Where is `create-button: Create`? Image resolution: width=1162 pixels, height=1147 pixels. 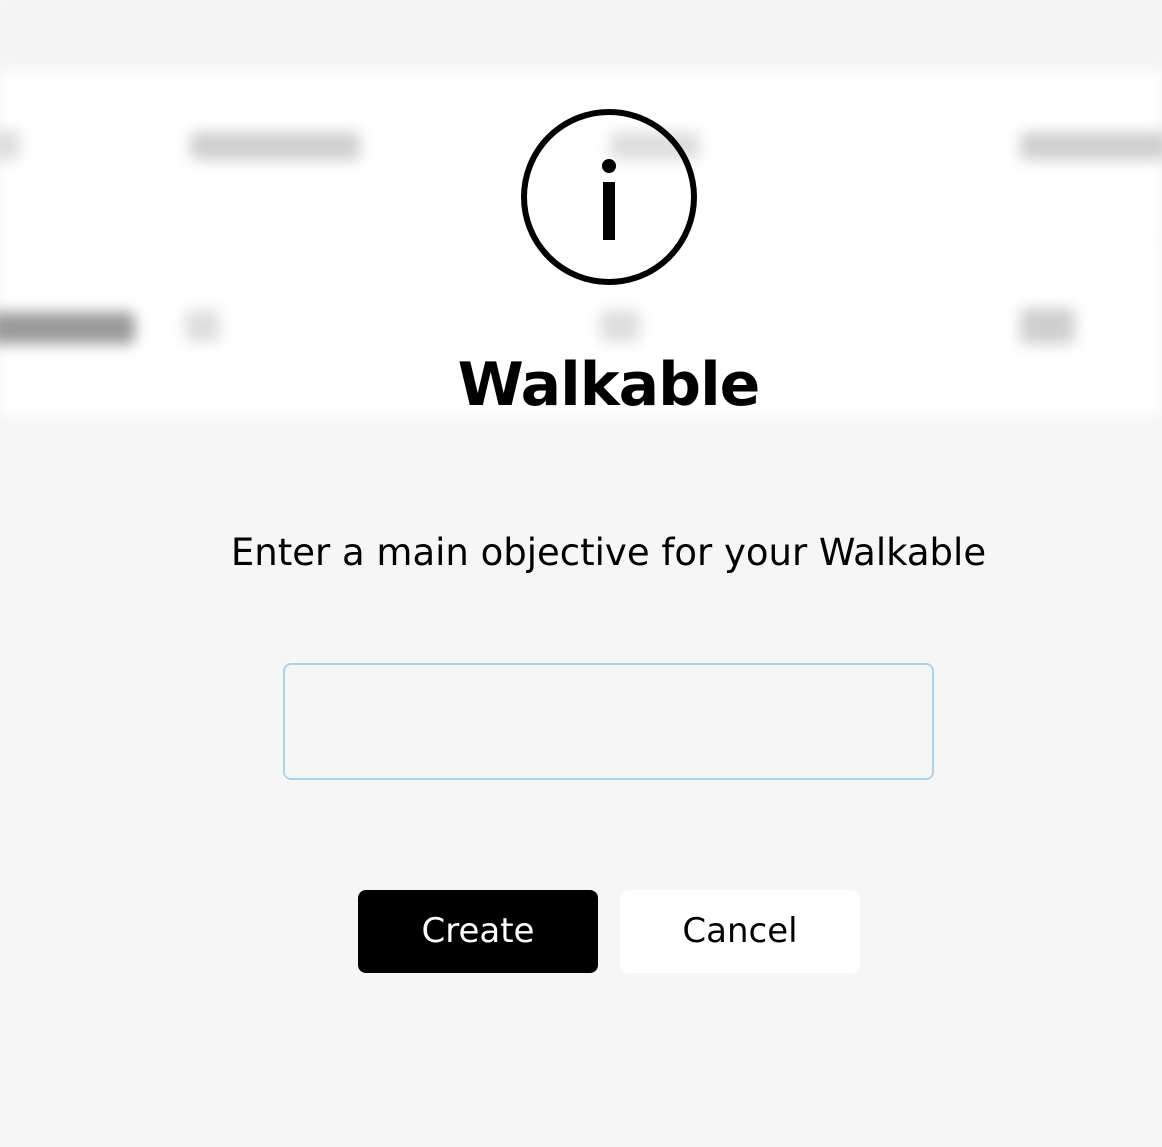 create-button: Create is located at coordinates (478, 931).